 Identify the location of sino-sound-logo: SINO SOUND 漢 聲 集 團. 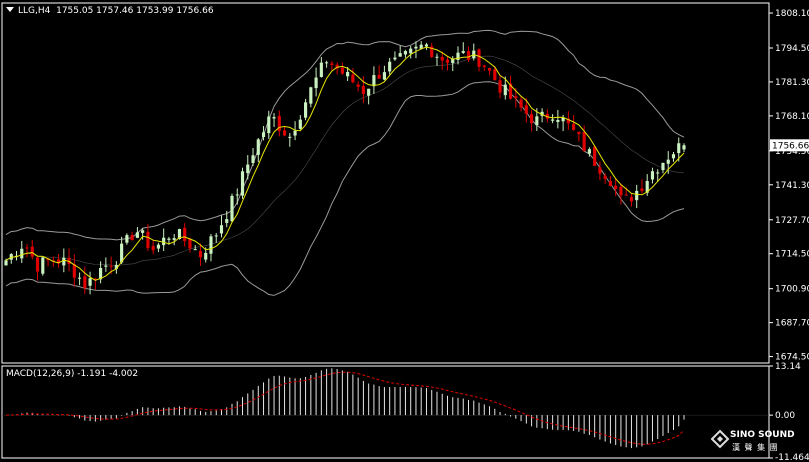
(758, 444).